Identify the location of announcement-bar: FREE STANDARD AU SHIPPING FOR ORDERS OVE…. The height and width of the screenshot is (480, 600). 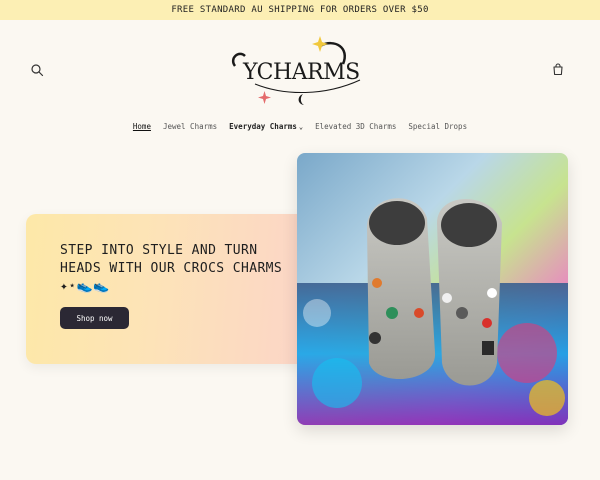
(300, 10).